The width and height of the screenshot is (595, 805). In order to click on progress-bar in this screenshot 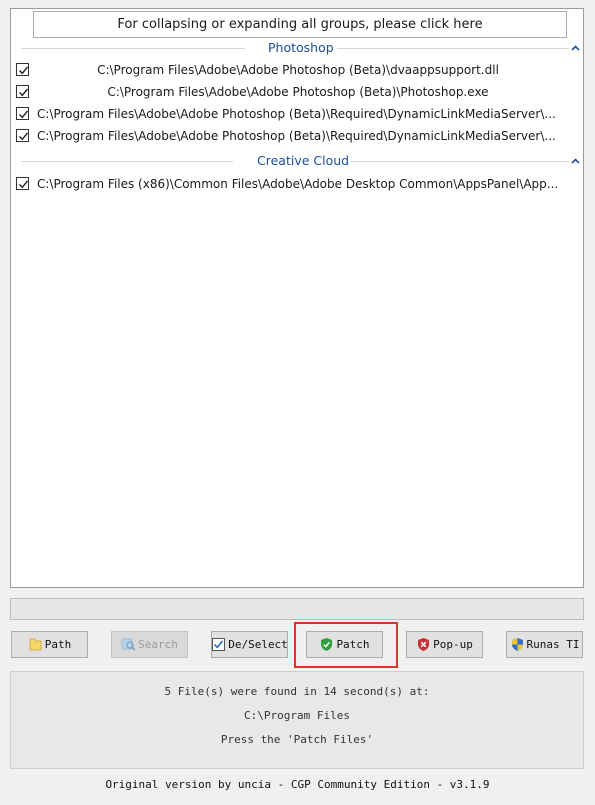, I will do `click(297, 609)`.